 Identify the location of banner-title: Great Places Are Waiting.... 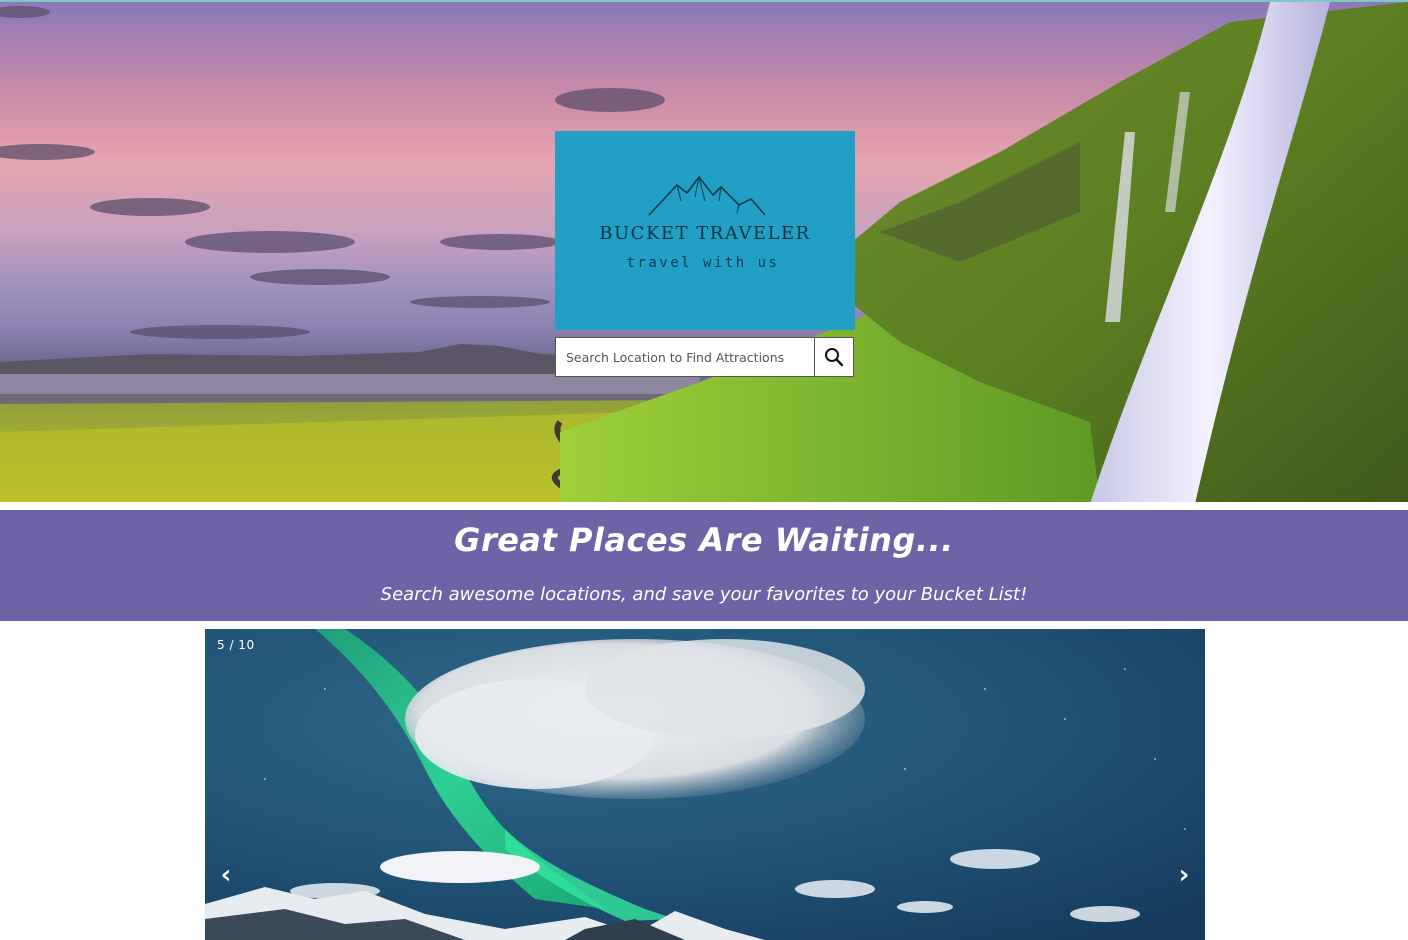
(704, 540).